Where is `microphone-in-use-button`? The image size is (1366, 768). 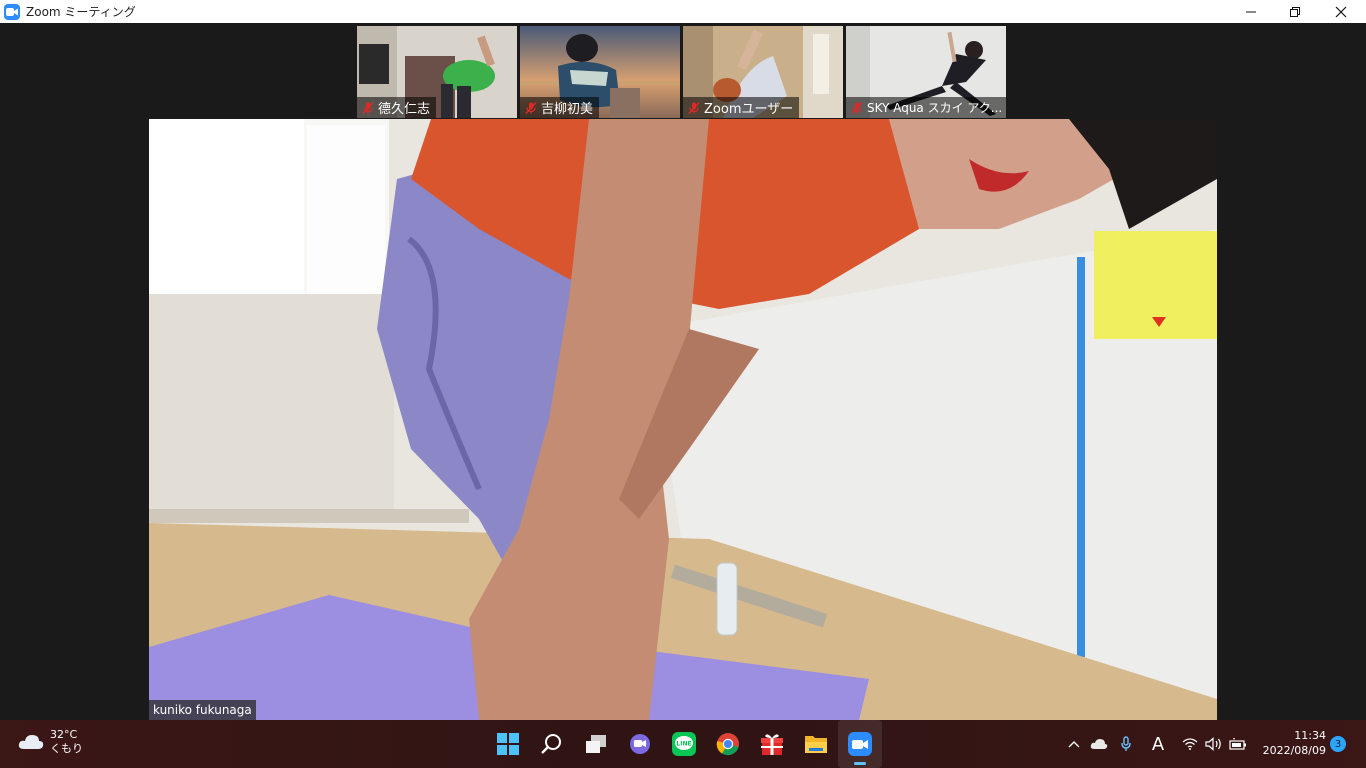 microphone-in-use-button is located at coordinates (1126, 744).